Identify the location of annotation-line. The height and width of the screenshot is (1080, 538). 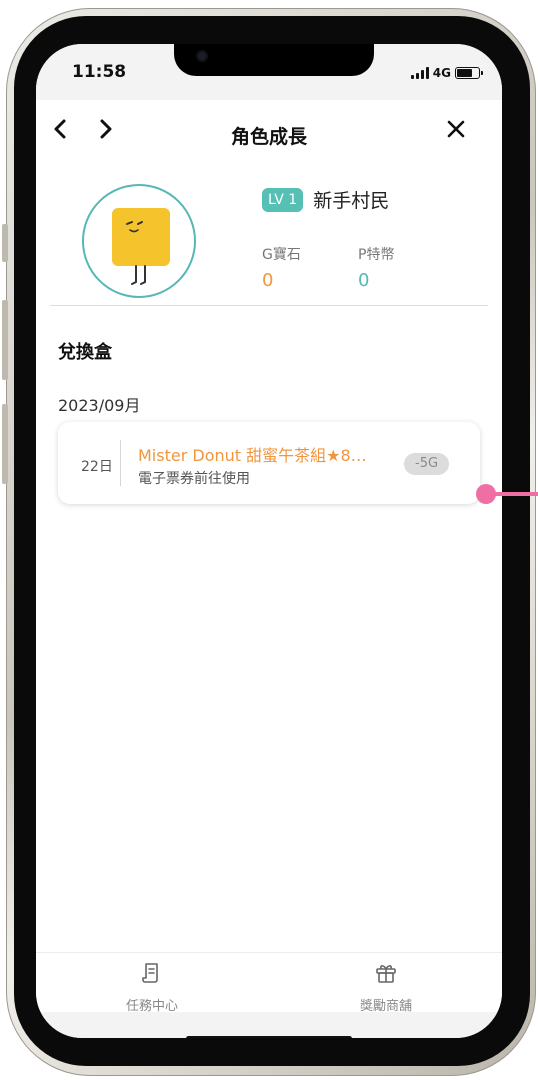
(516, 494).